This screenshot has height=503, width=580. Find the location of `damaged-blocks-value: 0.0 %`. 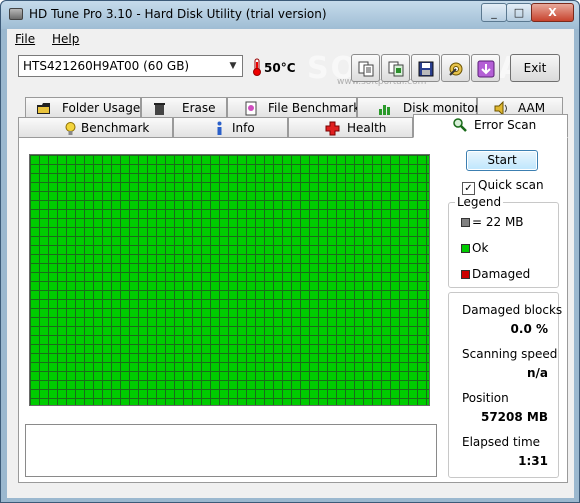

damaged-blocks-value: 0.0 % is located at coordinates (529, 329).